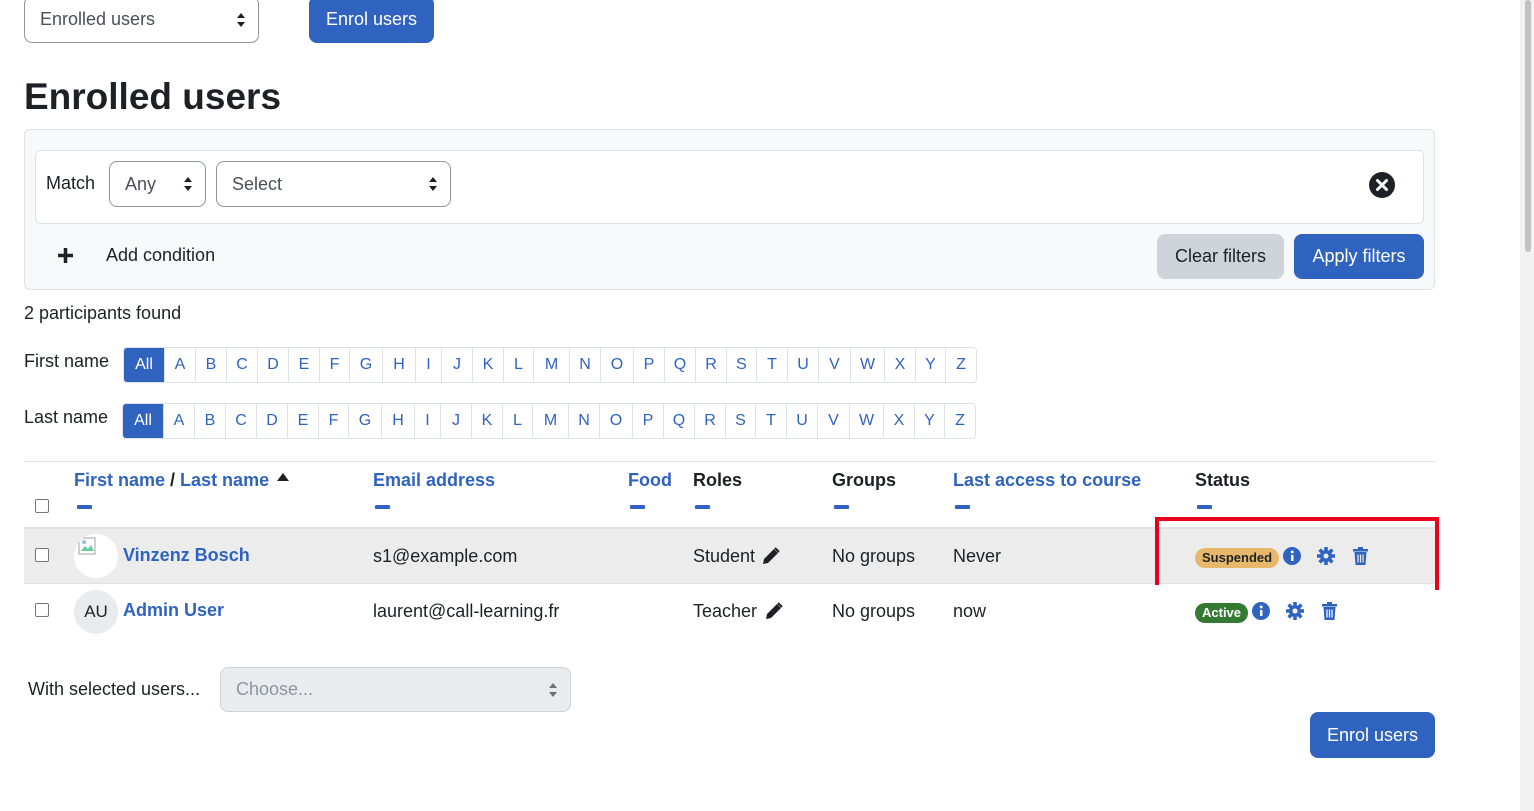  Describe the element at coordinates (241, 365) in the screenshot. I see `first-name-initial-c: C` at that location.